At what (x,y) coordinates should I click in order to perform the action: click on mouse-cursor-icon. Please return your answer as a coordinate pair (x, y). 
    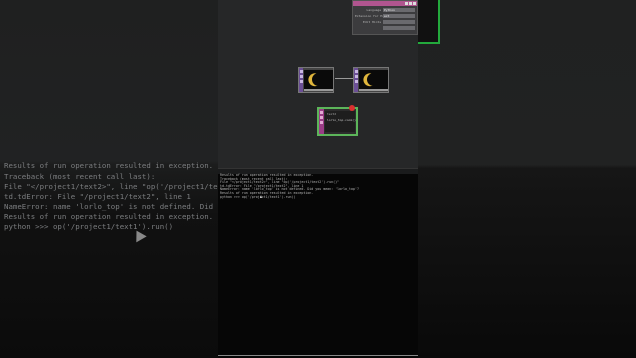
    Looking at the image, I should click on (261, 196).